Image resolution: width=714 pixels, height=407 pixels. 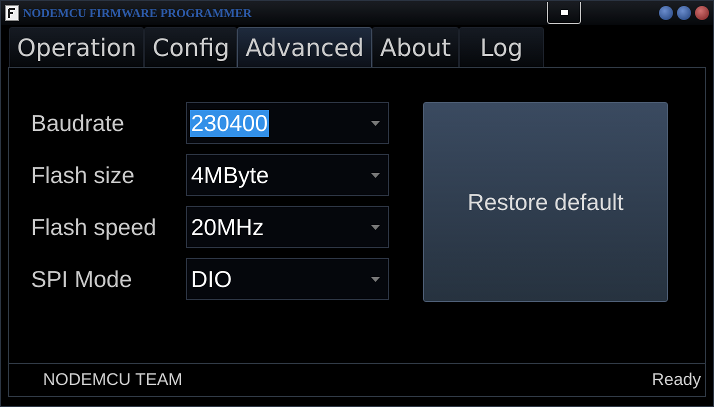 What do you see at coordinates (676, 380) in the screenshot?
I see `status-text: Ready` at bounding box center [676, 380].